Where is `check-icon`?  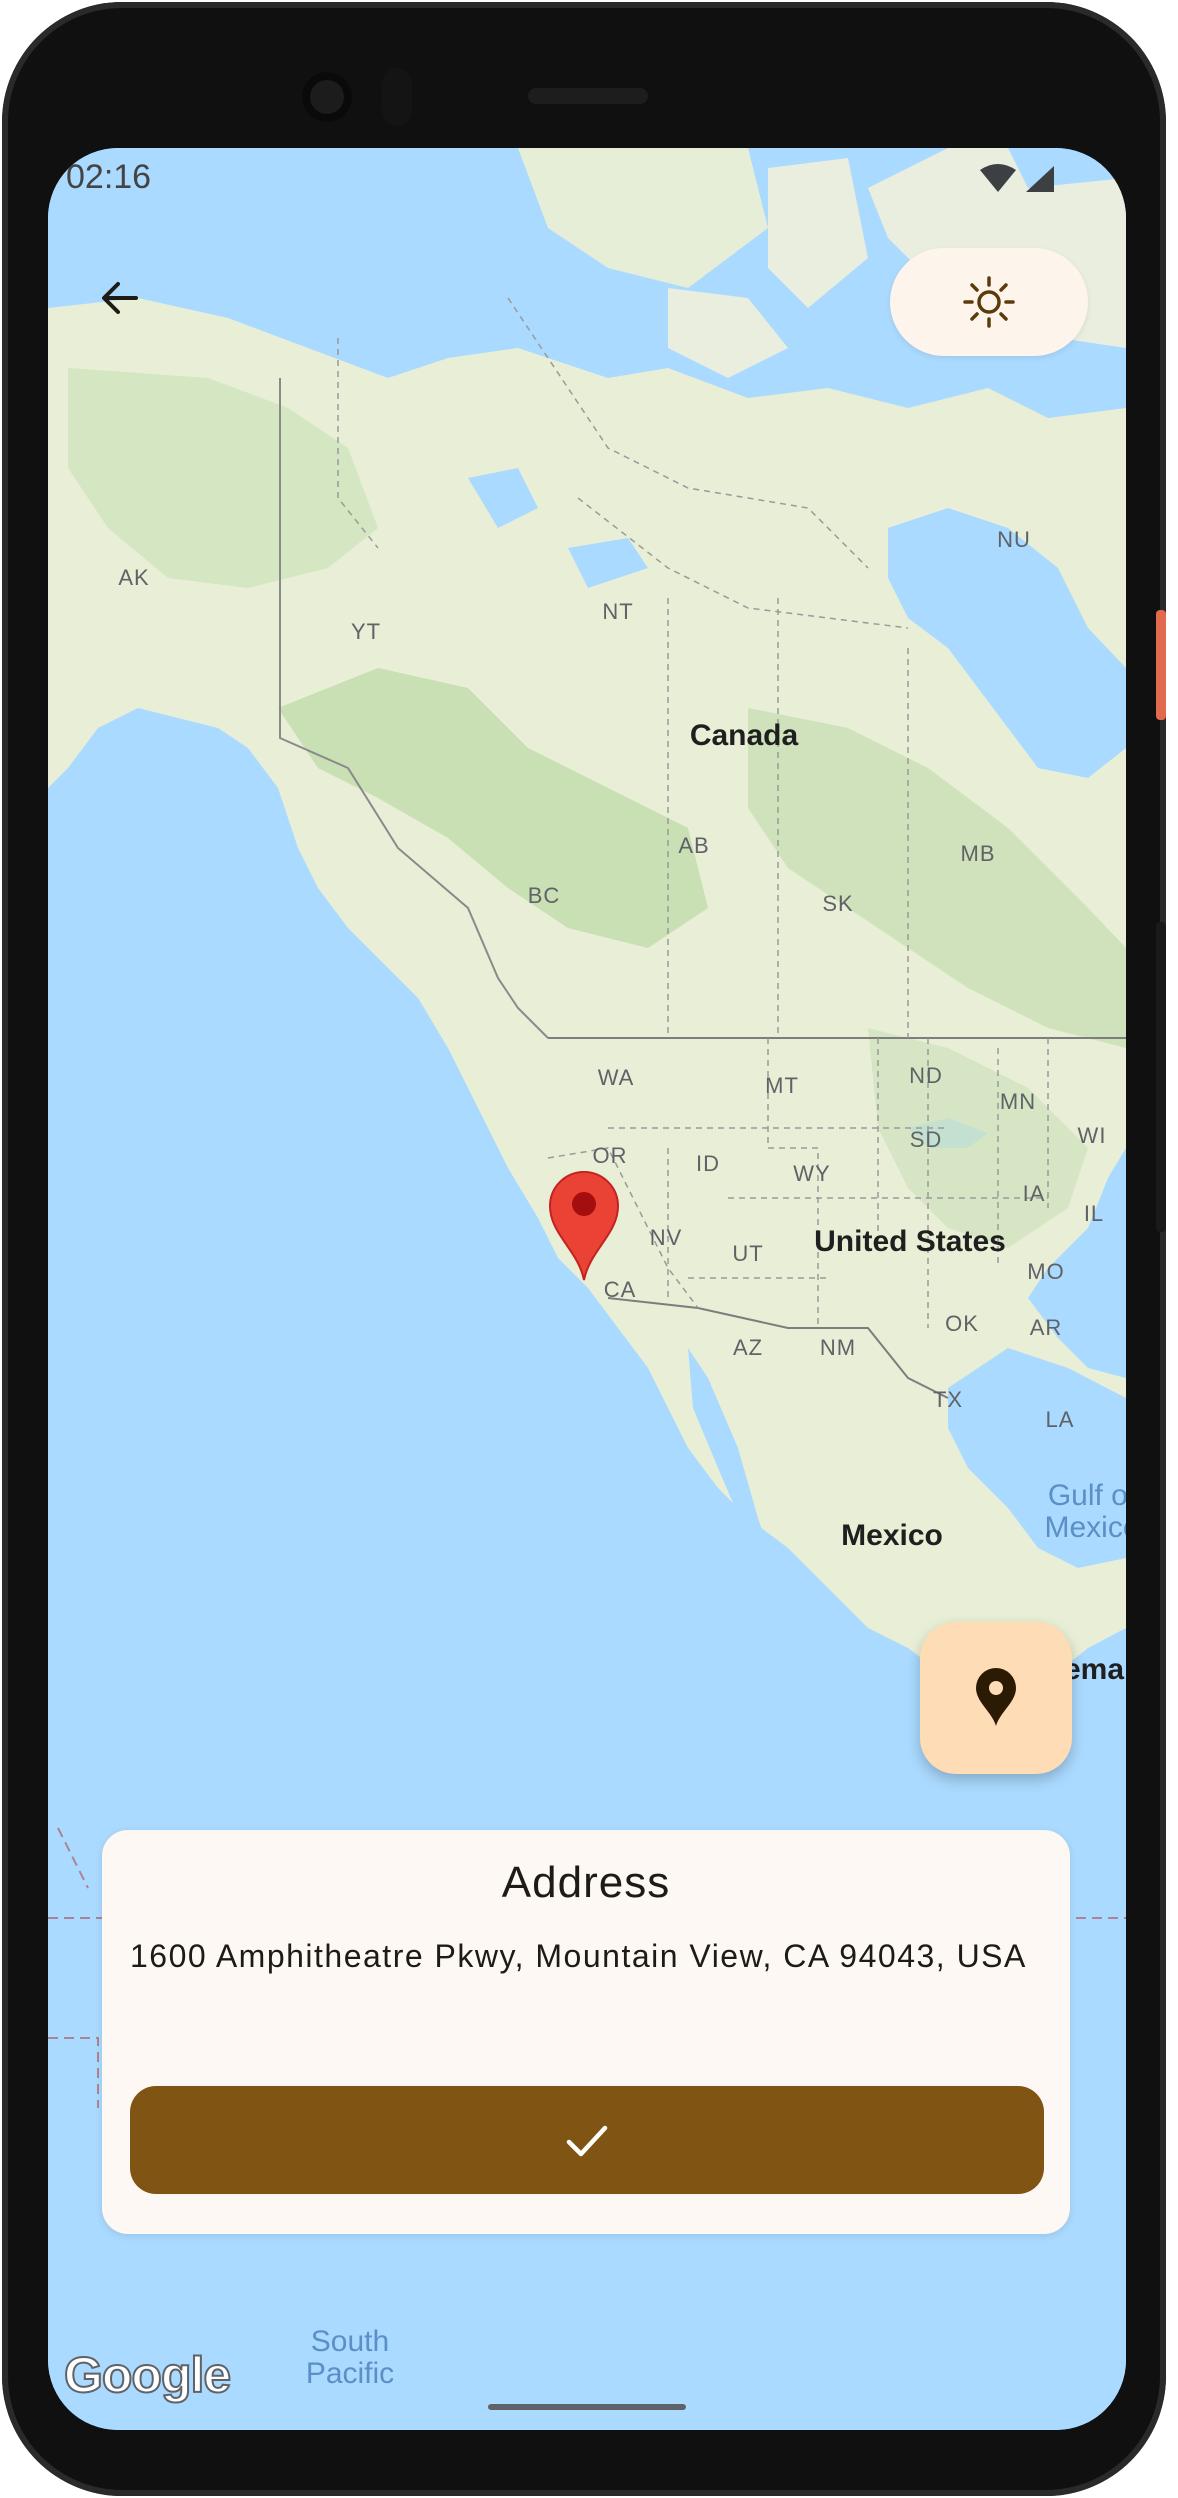
check-icon is located at coordinates (587, 2141).